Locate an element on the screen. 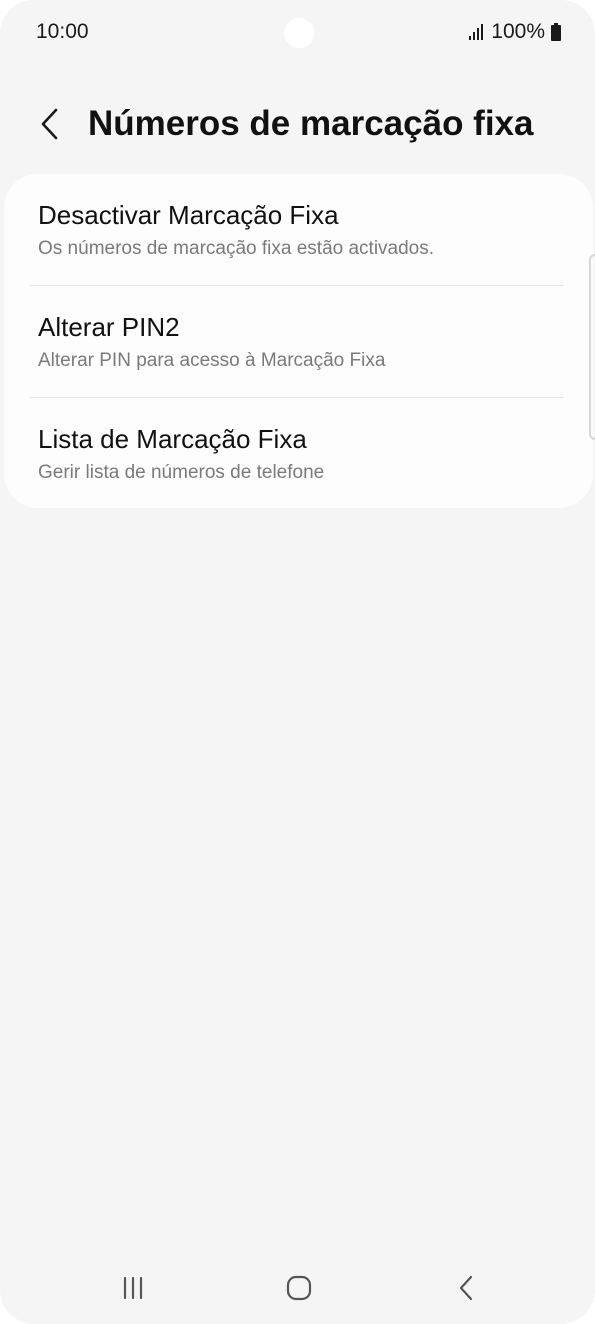 This screenshot has height=1324, width=595. chevron-left-icon is located at coordinates (49, 124).